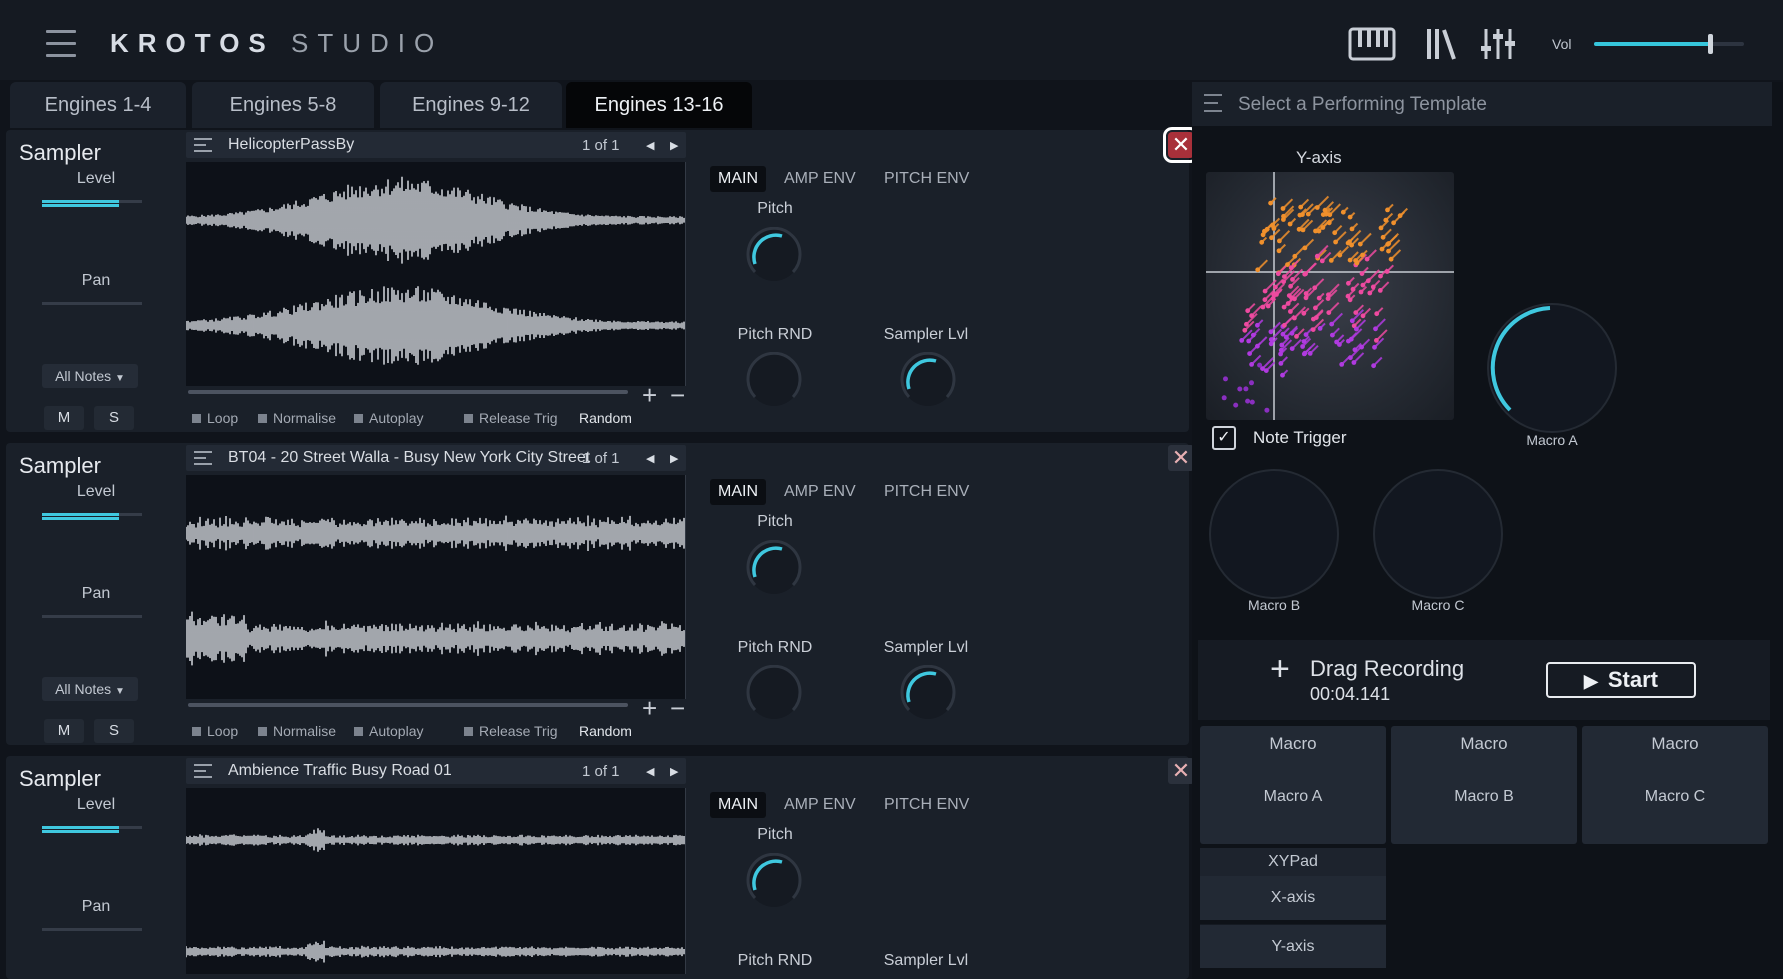  I want to click on start-button: ▶ Start, so click(1621, 680).